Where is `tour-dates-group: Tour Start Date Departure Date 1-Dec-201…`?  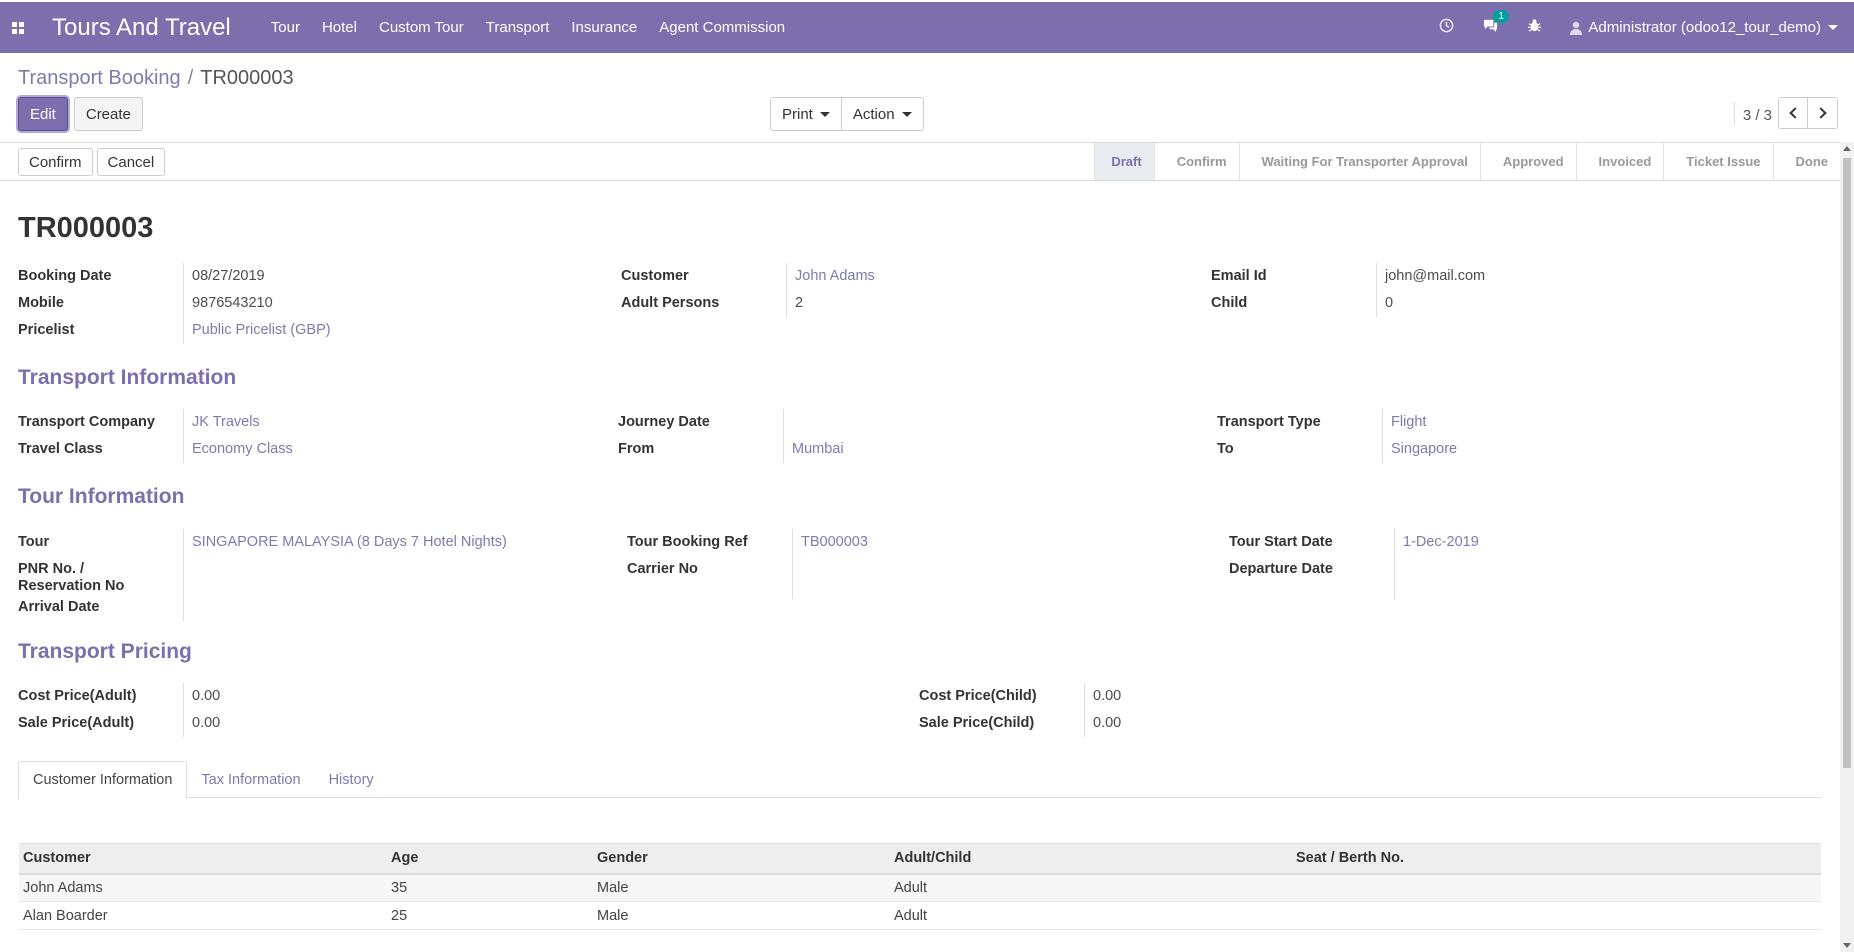
tour-dates-group: Tour Start Date Departure Date 1-Dec-201… is located at coordinates (1520, 564).